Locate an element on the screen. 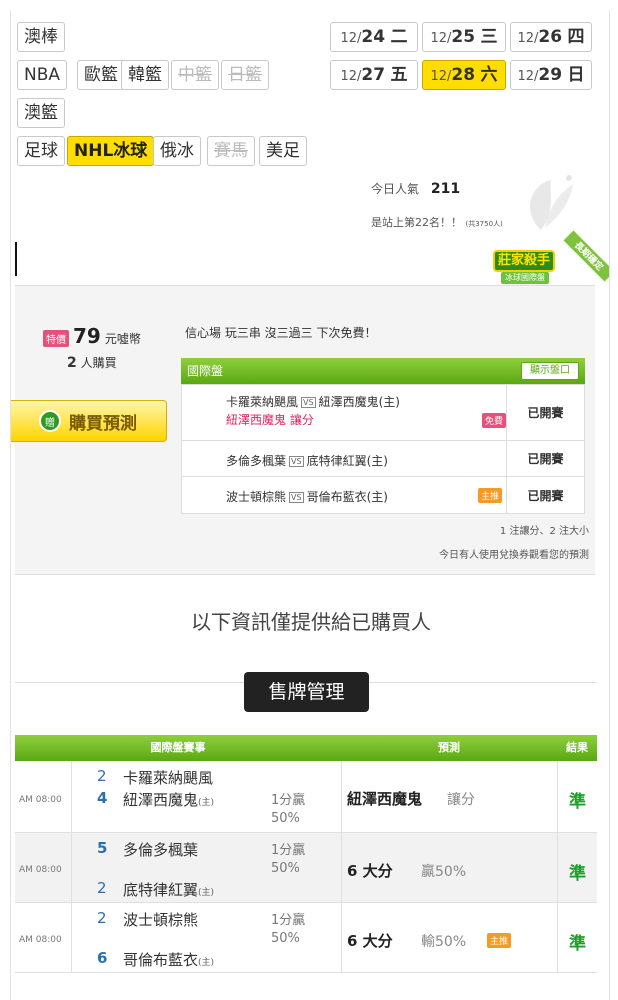 This screenshot has height=1000, width=618. date-chip-1224: 12/24 二 is located at coordinates (374, 37).